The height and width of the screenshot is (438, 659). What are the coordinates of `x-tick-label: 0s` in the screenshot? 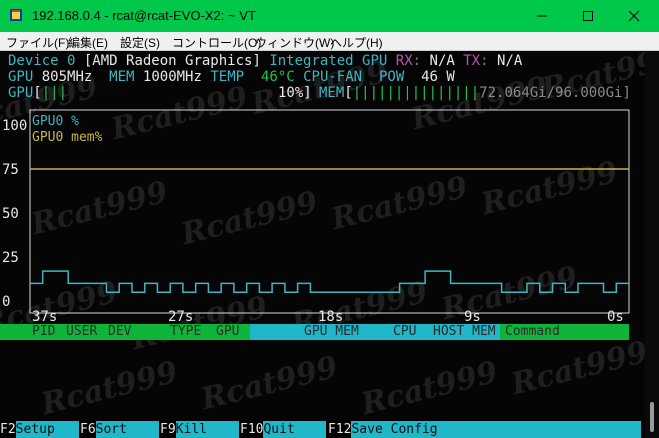 It's located at (615, 317).